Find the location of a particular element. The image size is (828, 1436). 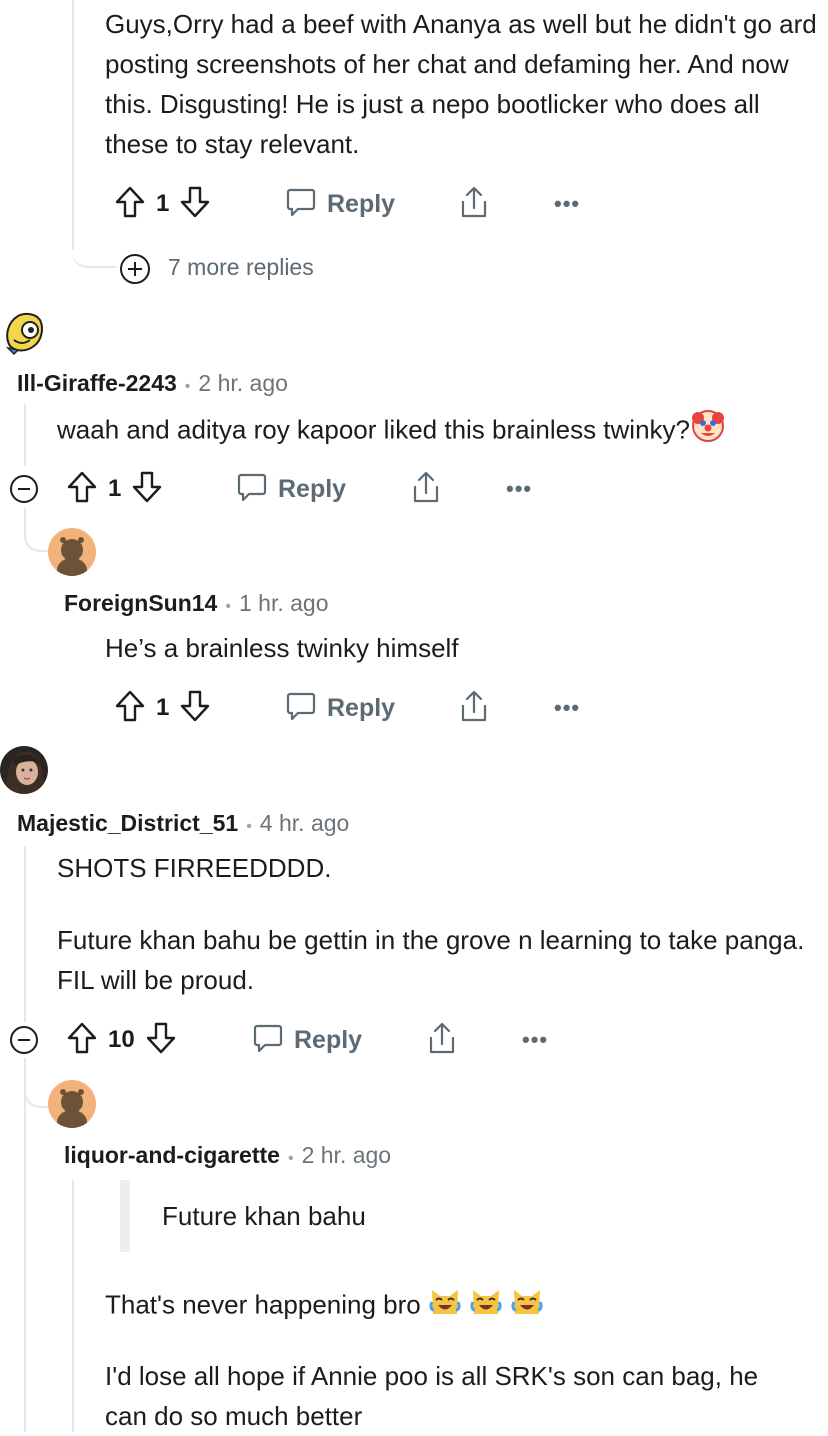

comment-paragraph: SHOTS FIRREEDDDD. is located at coordinates (194, 868).